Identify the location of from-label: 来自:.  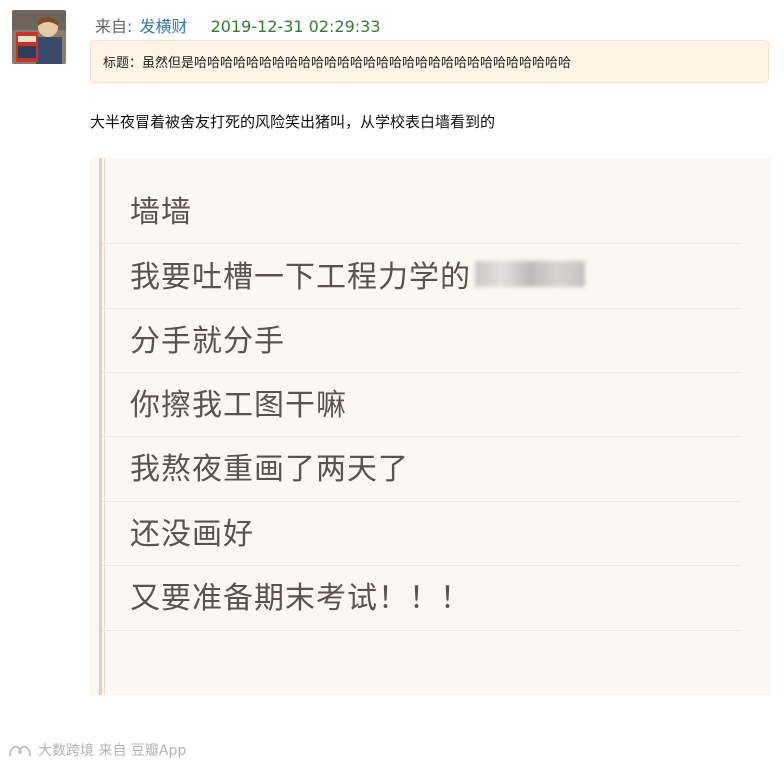
(114, 26).